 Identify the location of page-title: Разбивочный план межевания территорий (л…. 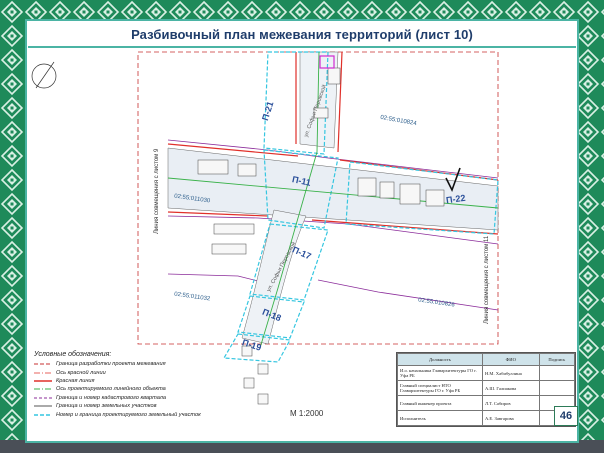
(302, 34).